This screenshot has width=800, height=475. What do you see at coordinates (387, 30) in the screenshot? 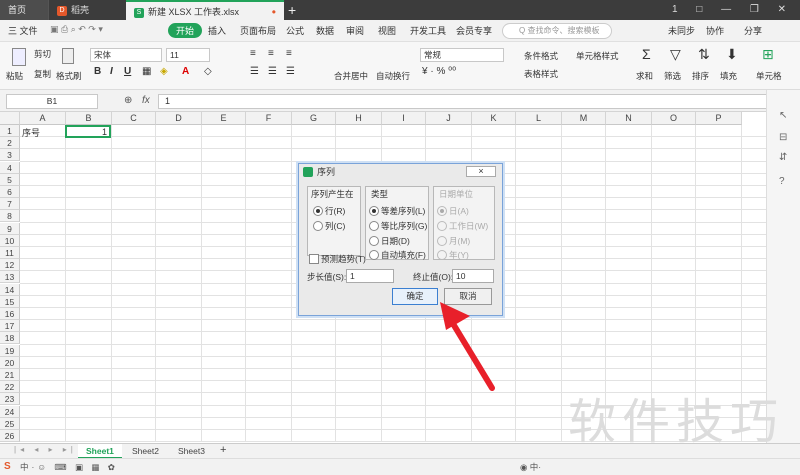
I see `menu-view: 视图` at bounding box center [387, 30].